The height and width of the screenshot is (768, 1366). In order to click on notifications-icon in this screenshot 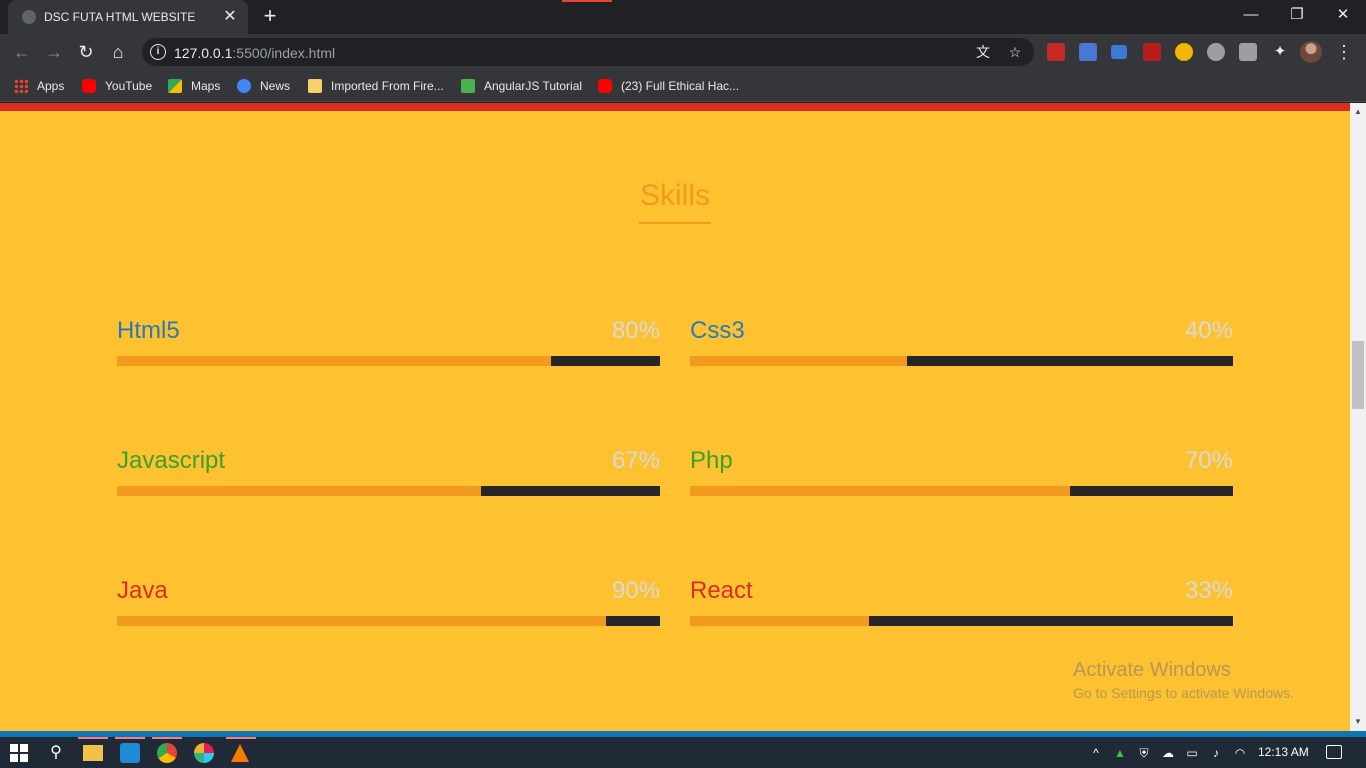, I will do `click(1334, 752)`.